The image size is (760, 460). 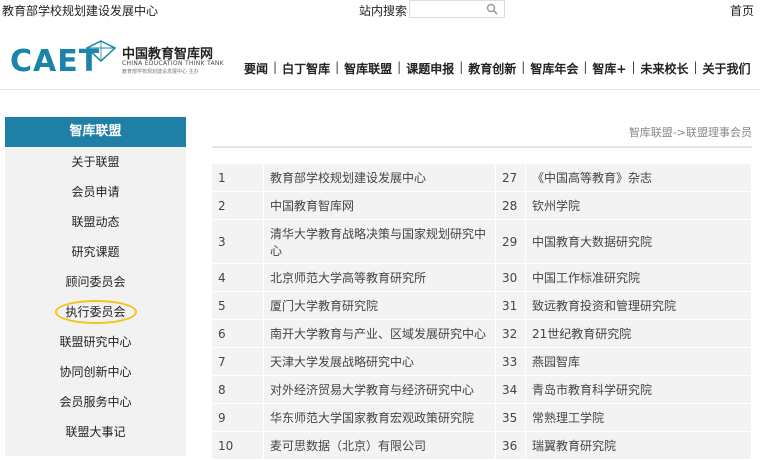 What do you see at coordinates (383, 11) in the screenshot?
I see `search-label: 站内搜索` at bounding box center [383, 11].